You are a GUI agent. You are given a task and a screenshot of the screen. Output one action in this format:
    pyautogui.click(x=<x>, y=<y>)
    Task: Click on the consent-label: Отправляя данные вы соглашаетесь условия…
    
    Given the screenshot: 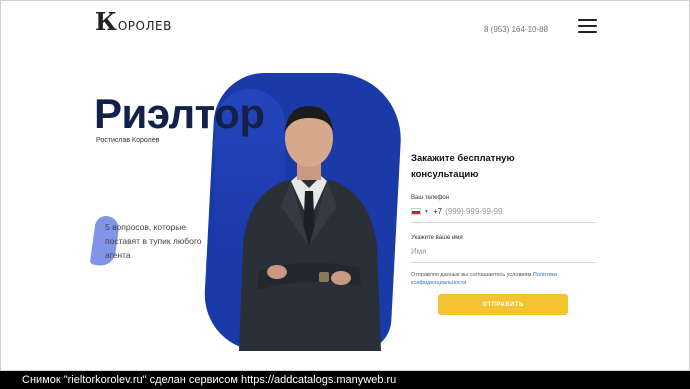 What is the action you would take?
    pyautogui.click(x=471, y=275)
    